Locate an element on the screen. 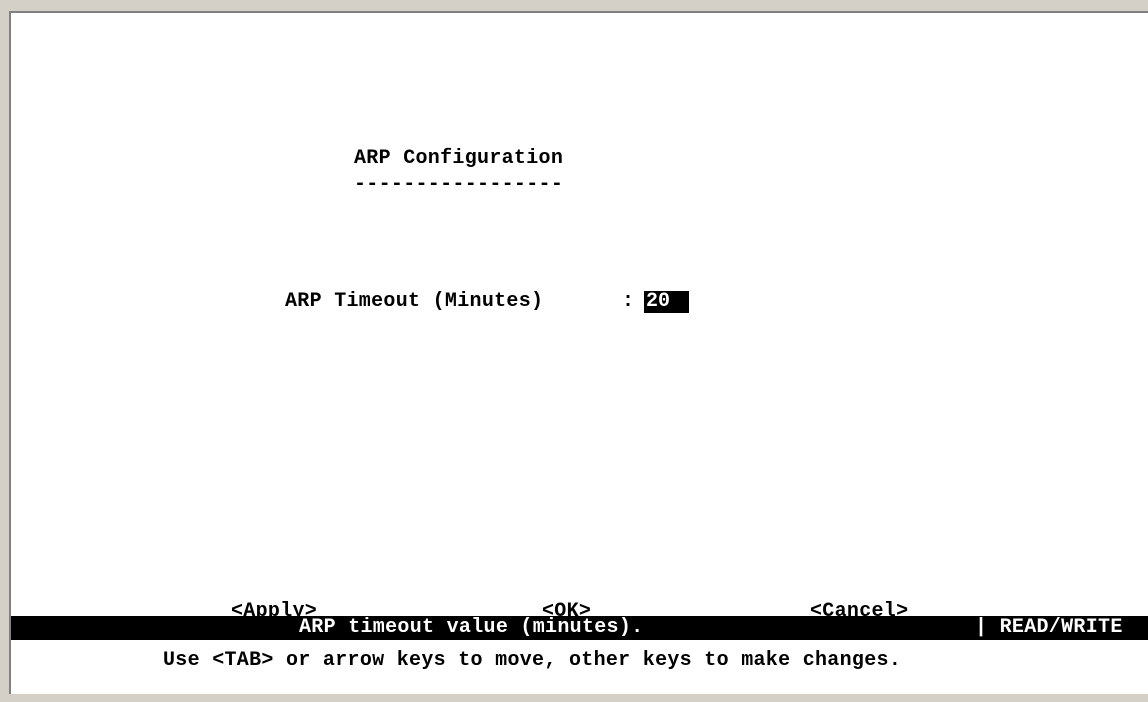 This screenshot has width=1148, height=702. arp-timeout-label: ARP Timeout (Minutes) is located at coordinates (414, 301).